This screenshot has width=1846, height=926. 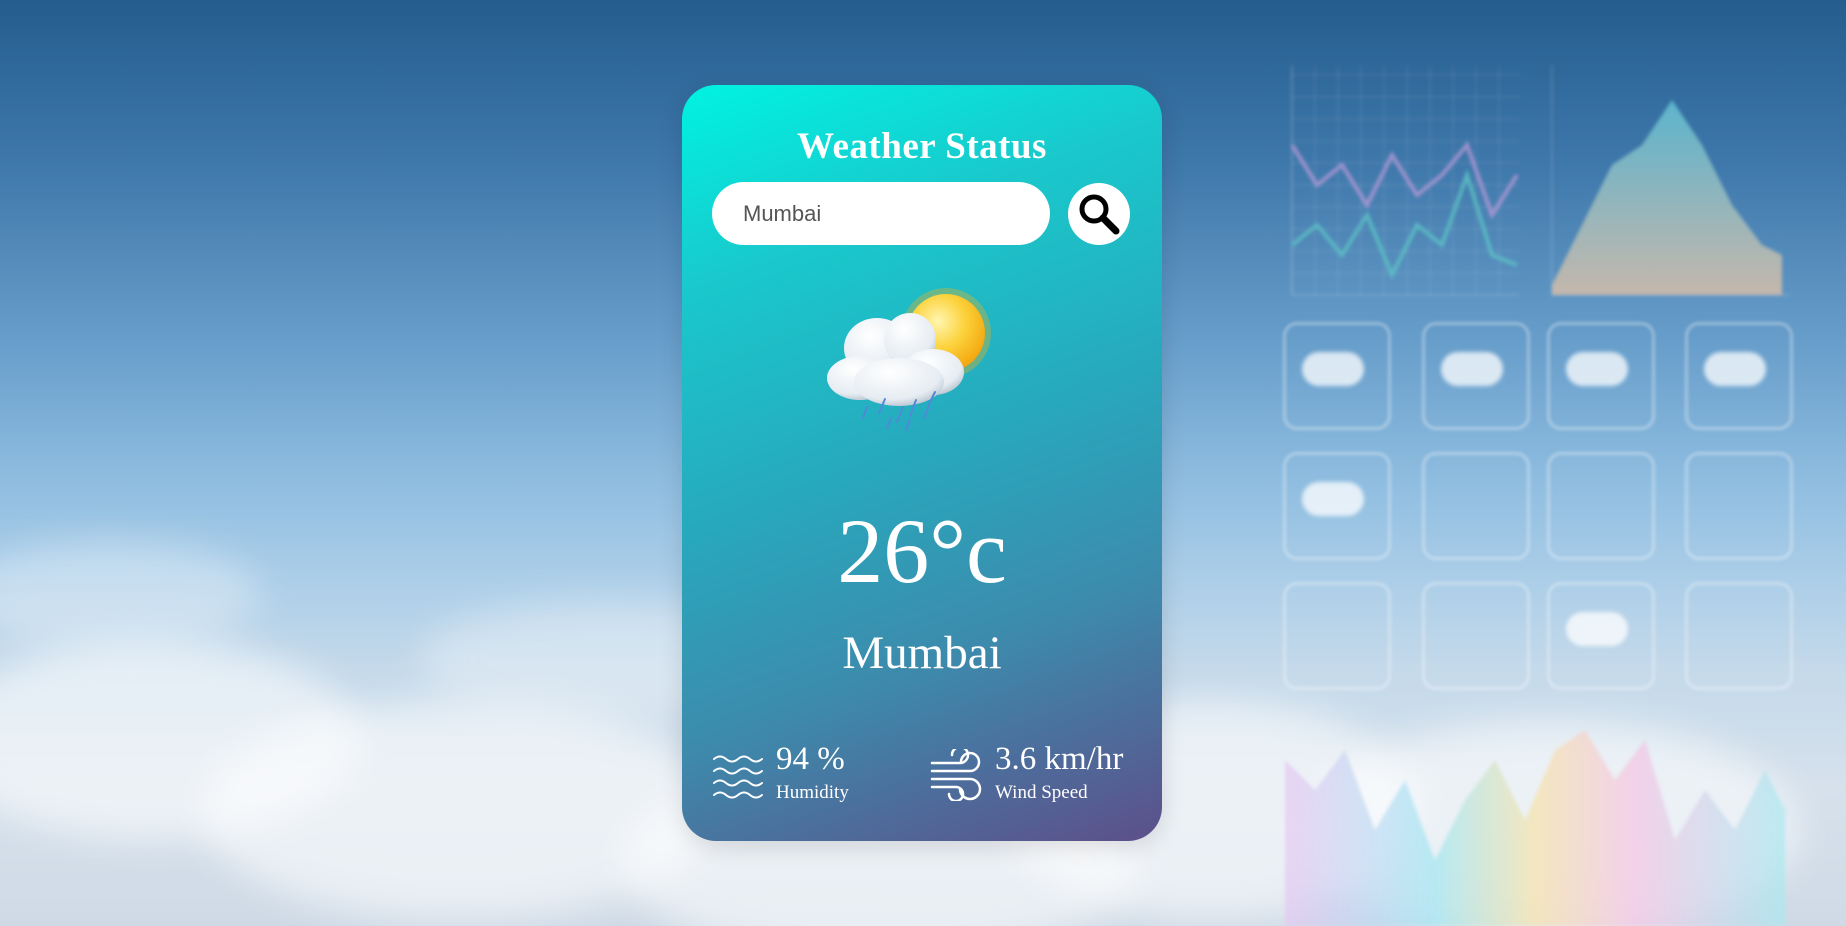 I want to click on wind-icon, so click(x=956, y=775).